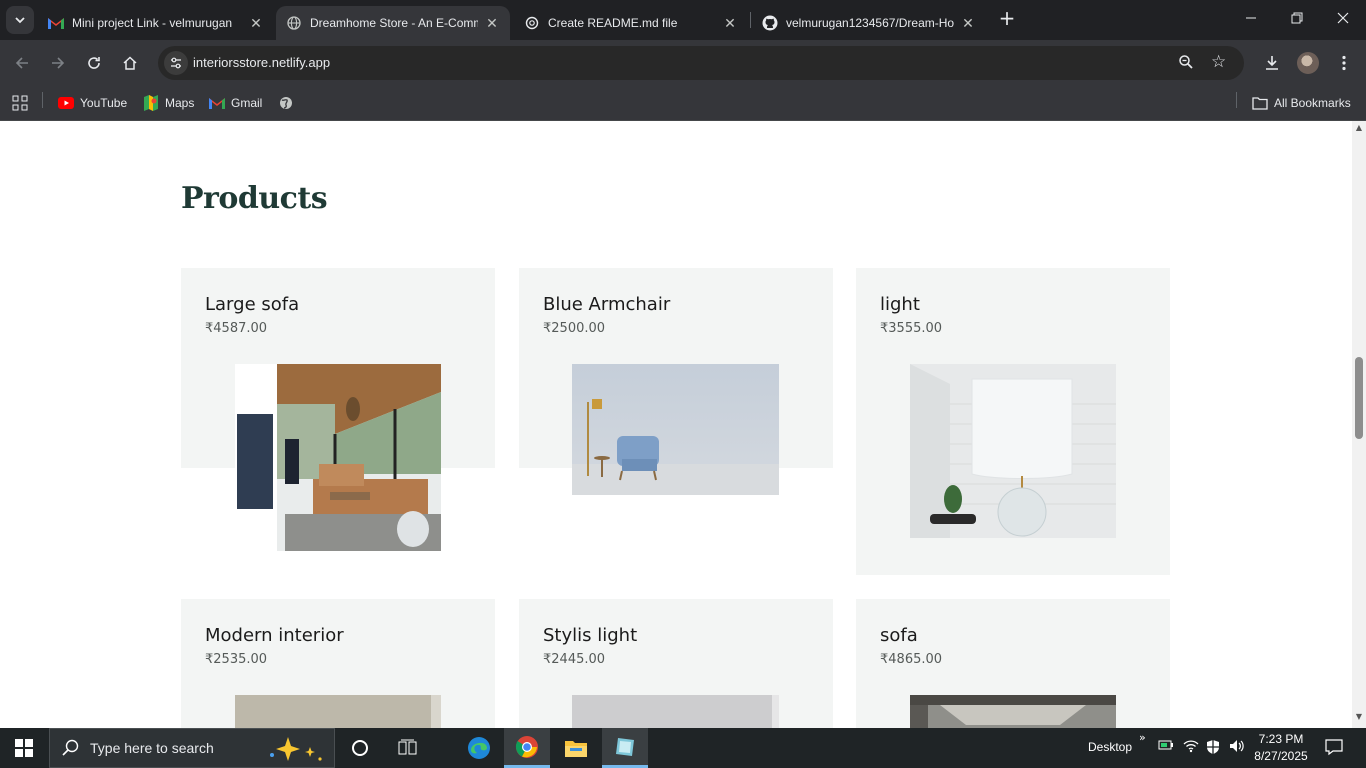  I want to click on tab-dreamhome: Dreamhome Store - An E-Comm ✕, so click(393, 23).